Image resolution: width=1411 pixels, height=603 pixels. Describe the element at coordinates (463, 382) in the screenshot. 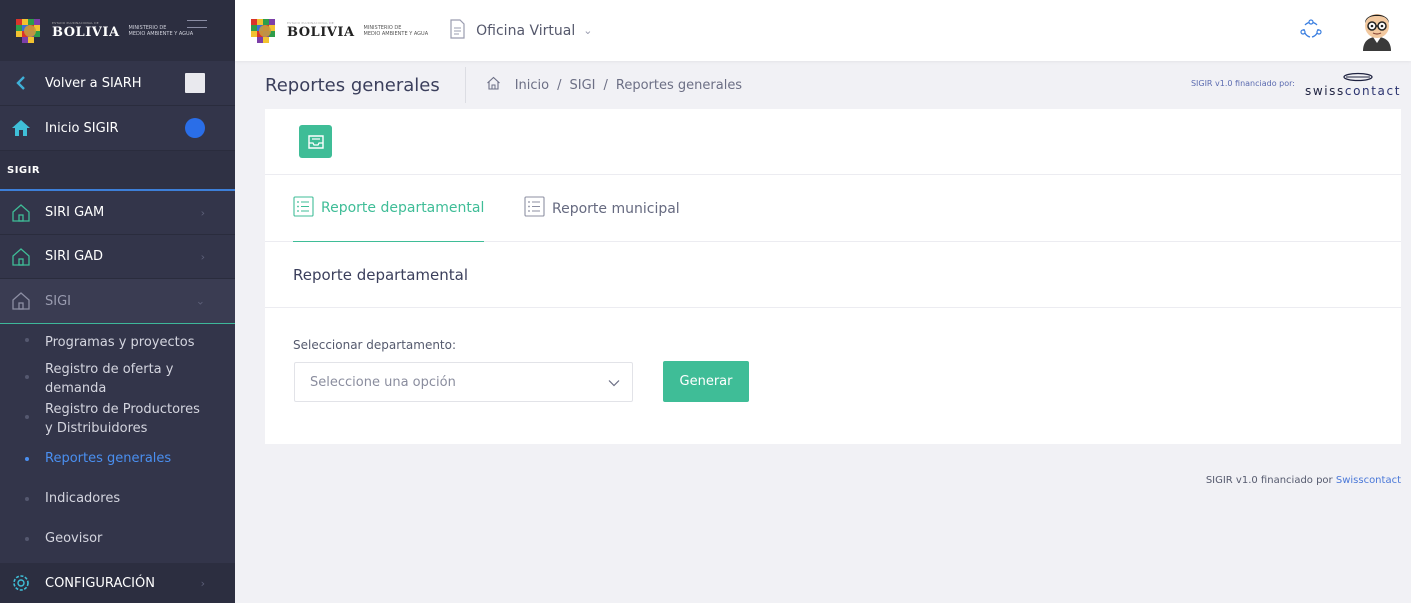

I see `departamento-select: Seleccione una opción` at that location.